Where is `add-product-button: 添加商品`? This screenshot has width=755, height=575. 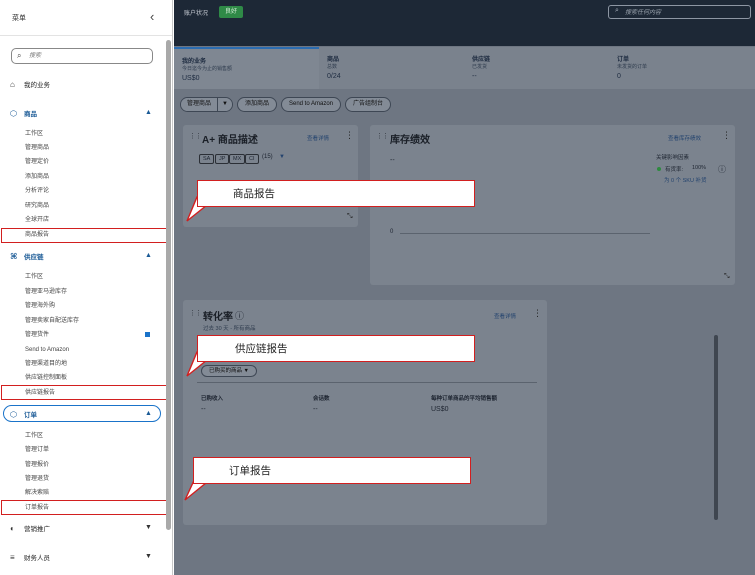 add-product-button: 添加商品 is located at coordinates (256, 104).